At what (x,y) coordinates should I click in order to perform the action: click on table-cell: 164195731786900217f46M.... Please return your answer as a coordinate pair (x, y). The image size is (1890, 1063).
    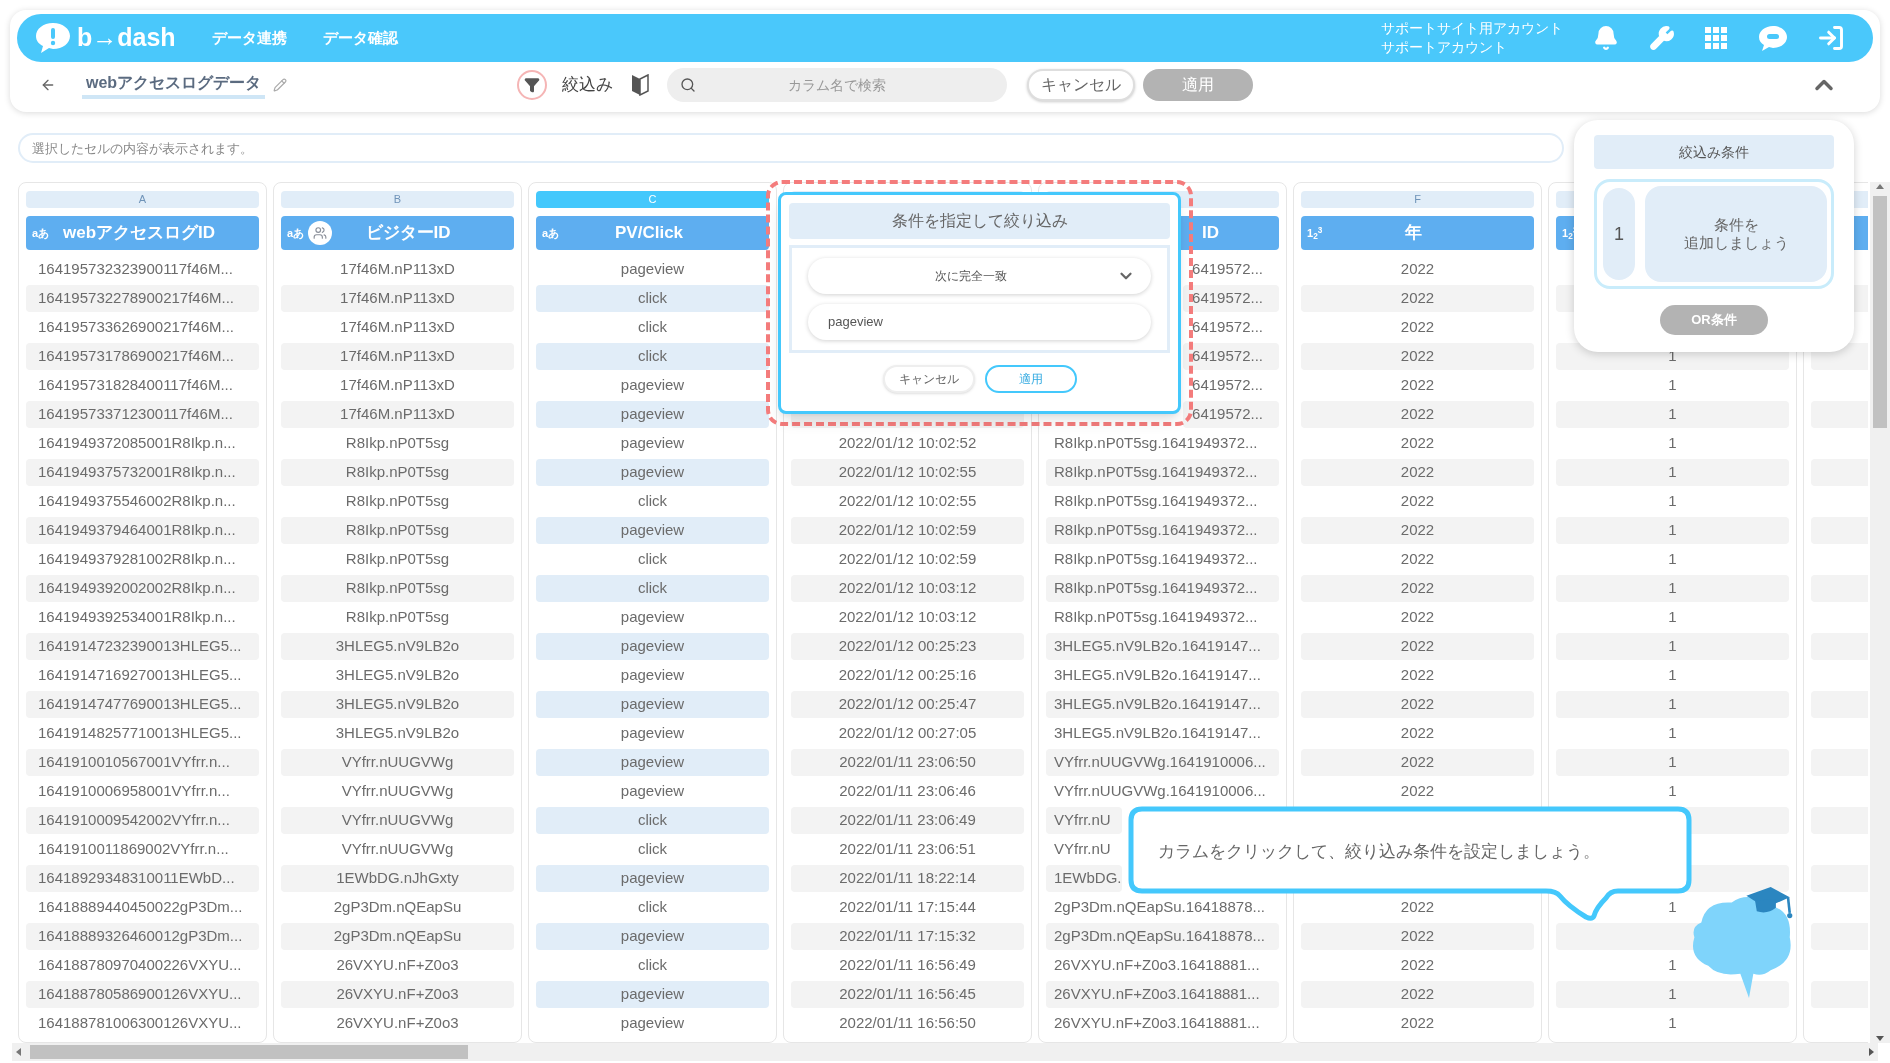
    Looking at the image, I should click on (142, 356).